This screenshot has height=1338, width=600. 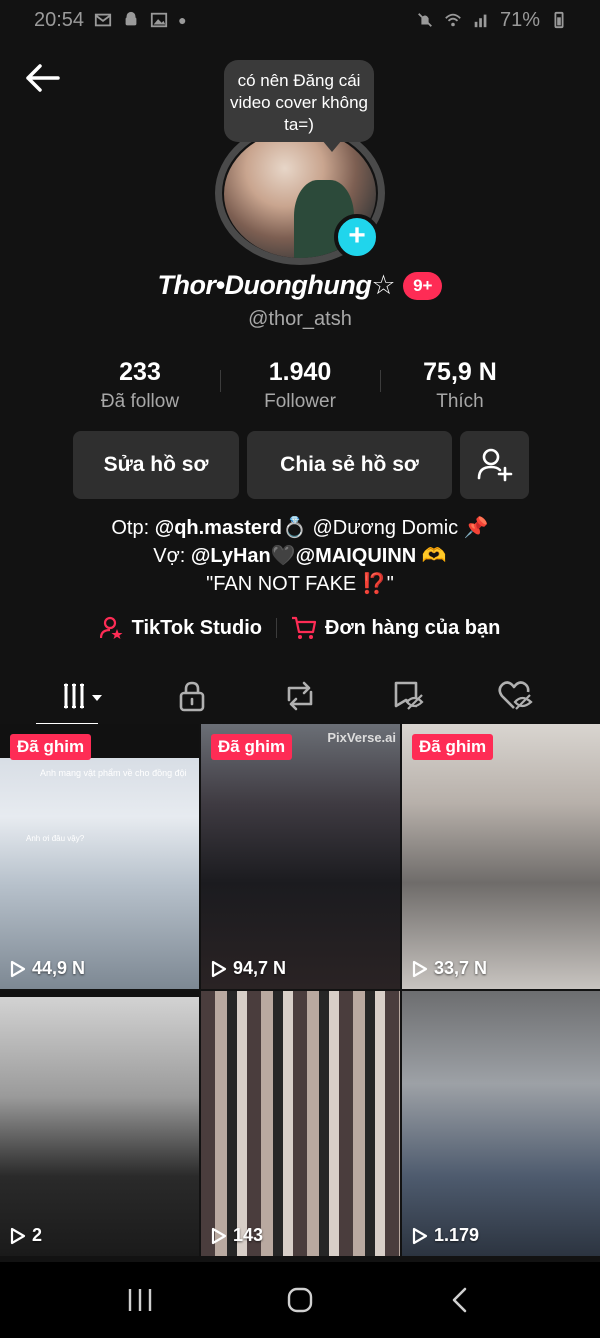 What do you see at coordinates (460, 401) in the screenshot?
I see `stat-label: Thích` at bounding box center [460, 401].